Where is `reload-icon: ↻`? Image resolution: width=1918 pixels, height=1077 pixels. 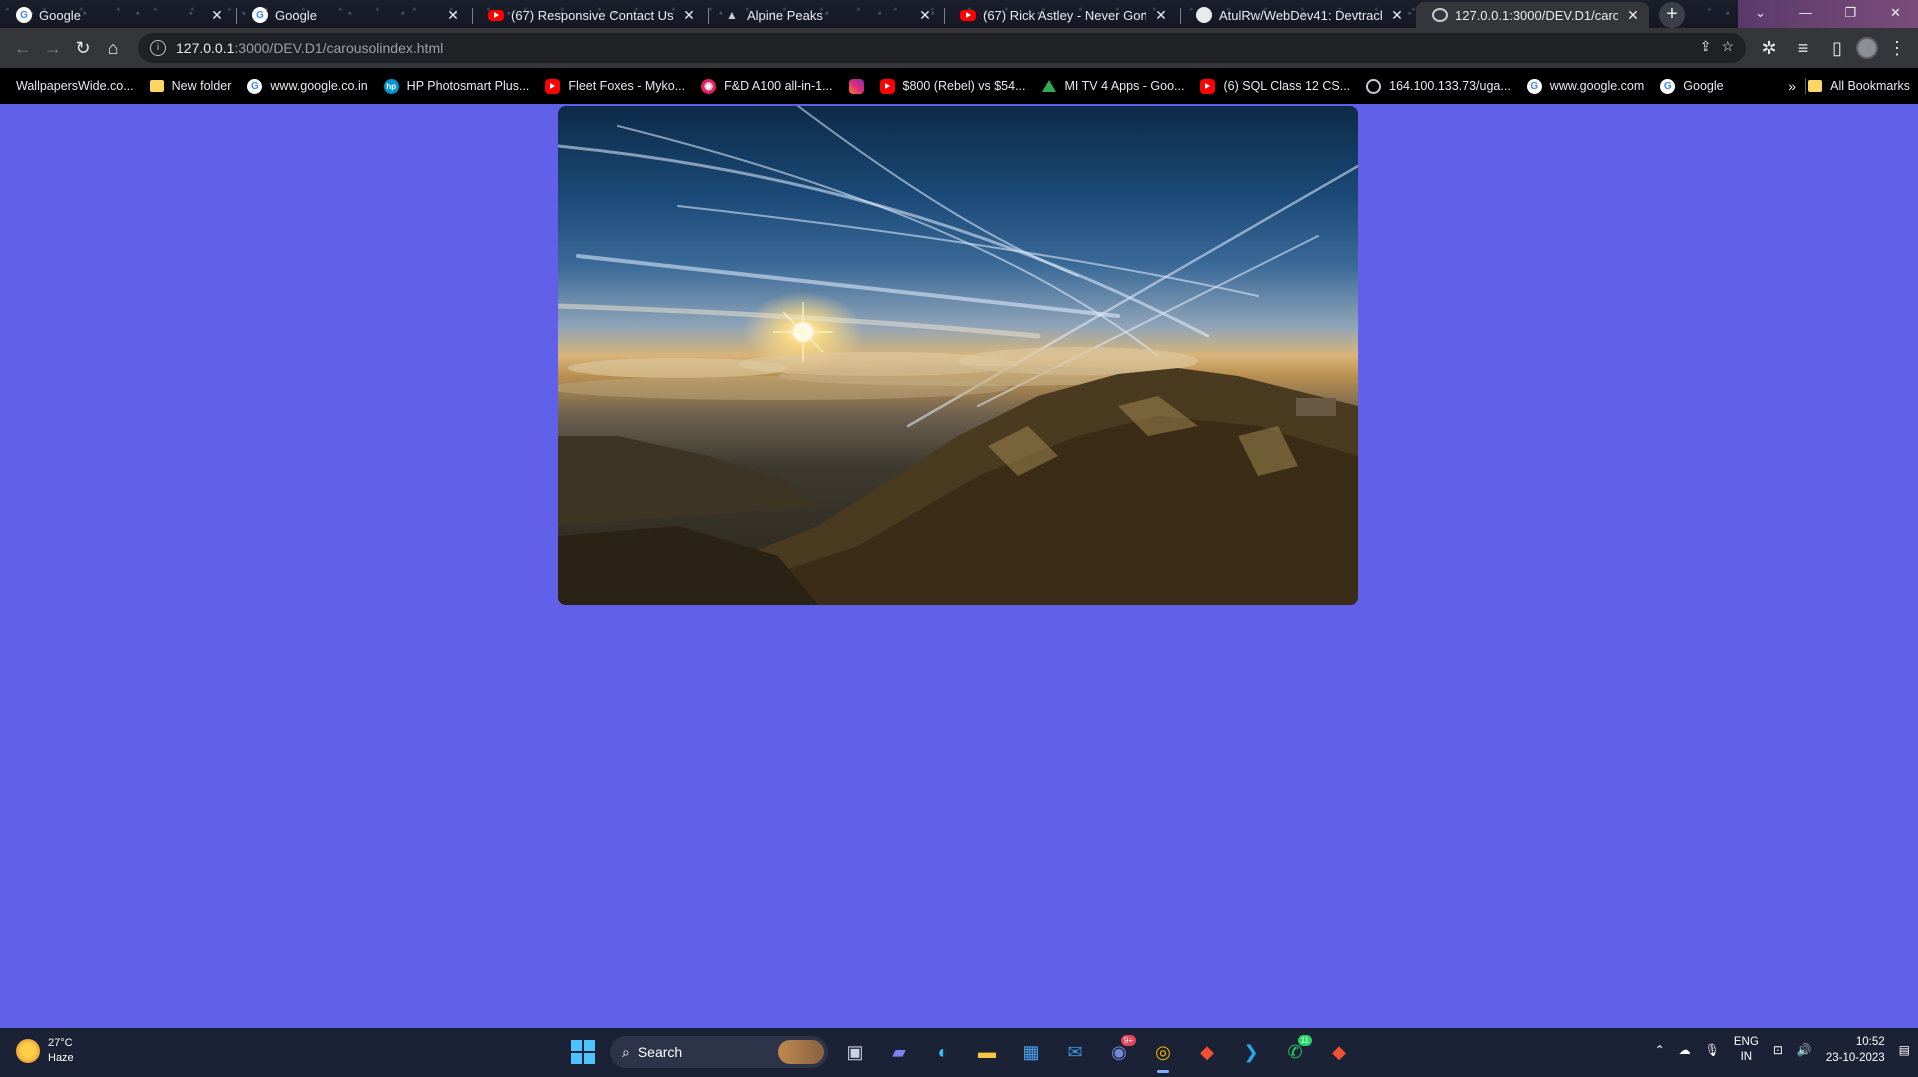
reload-icon: ↻ is located at coordinates (83, 48).